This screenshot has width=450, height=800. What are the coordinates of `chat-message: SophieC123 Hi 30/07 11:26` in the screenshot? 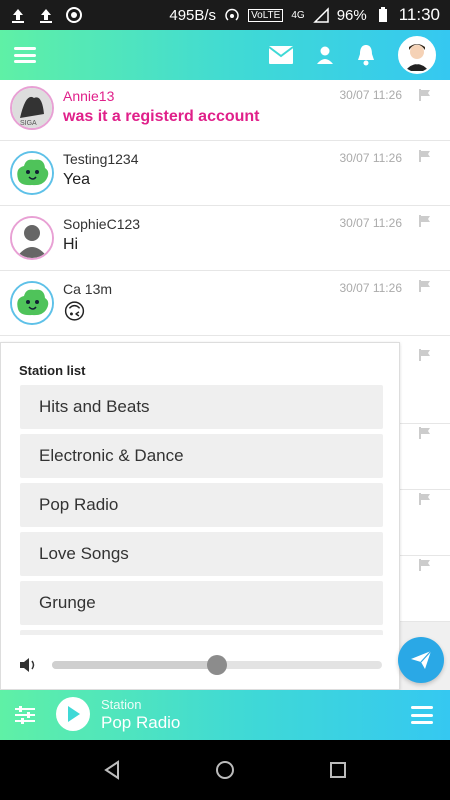 It's located at (225, 238).